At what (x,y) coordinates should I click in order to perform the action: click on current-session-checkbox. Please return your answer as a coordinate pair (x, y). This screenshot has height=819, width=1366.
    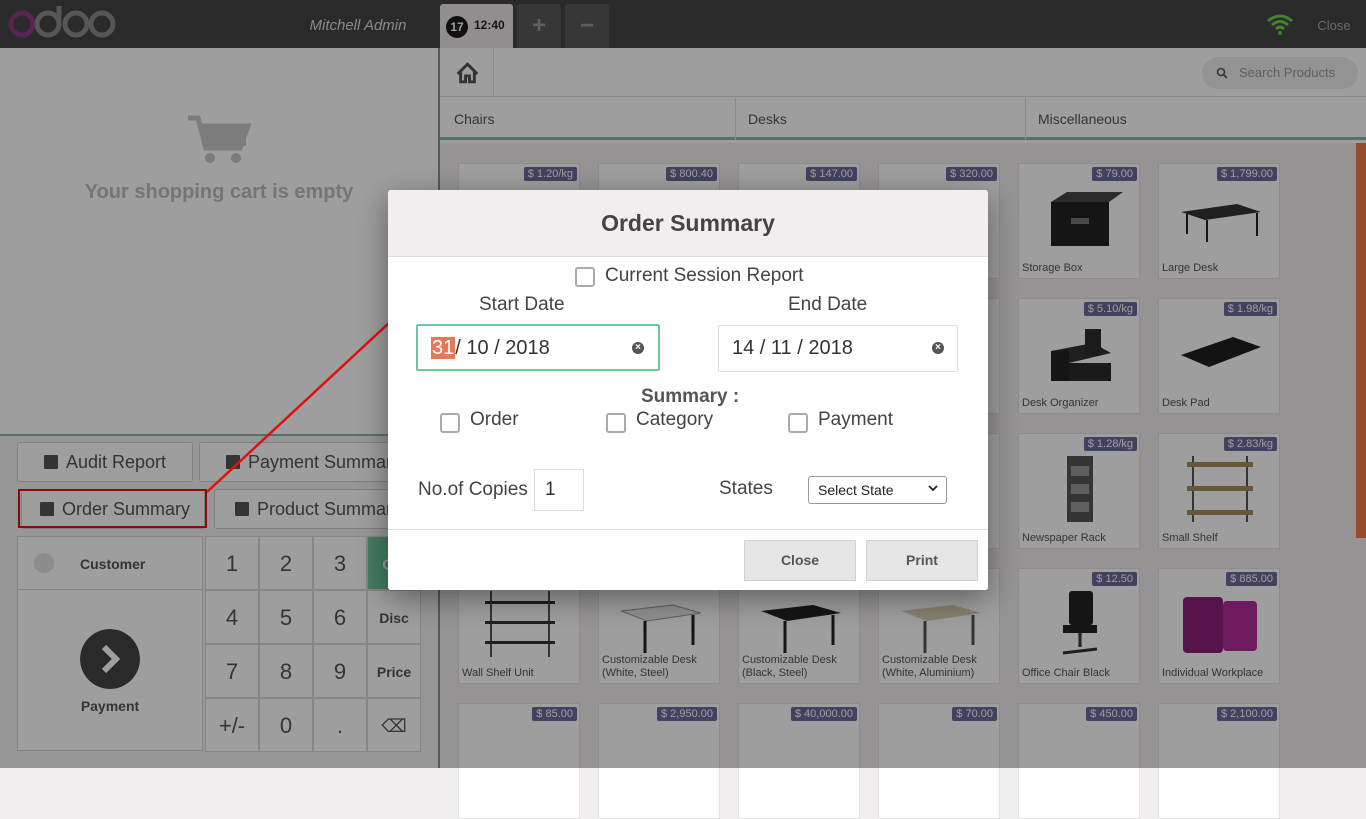
    Looking at the image, I should click on (585, 277).